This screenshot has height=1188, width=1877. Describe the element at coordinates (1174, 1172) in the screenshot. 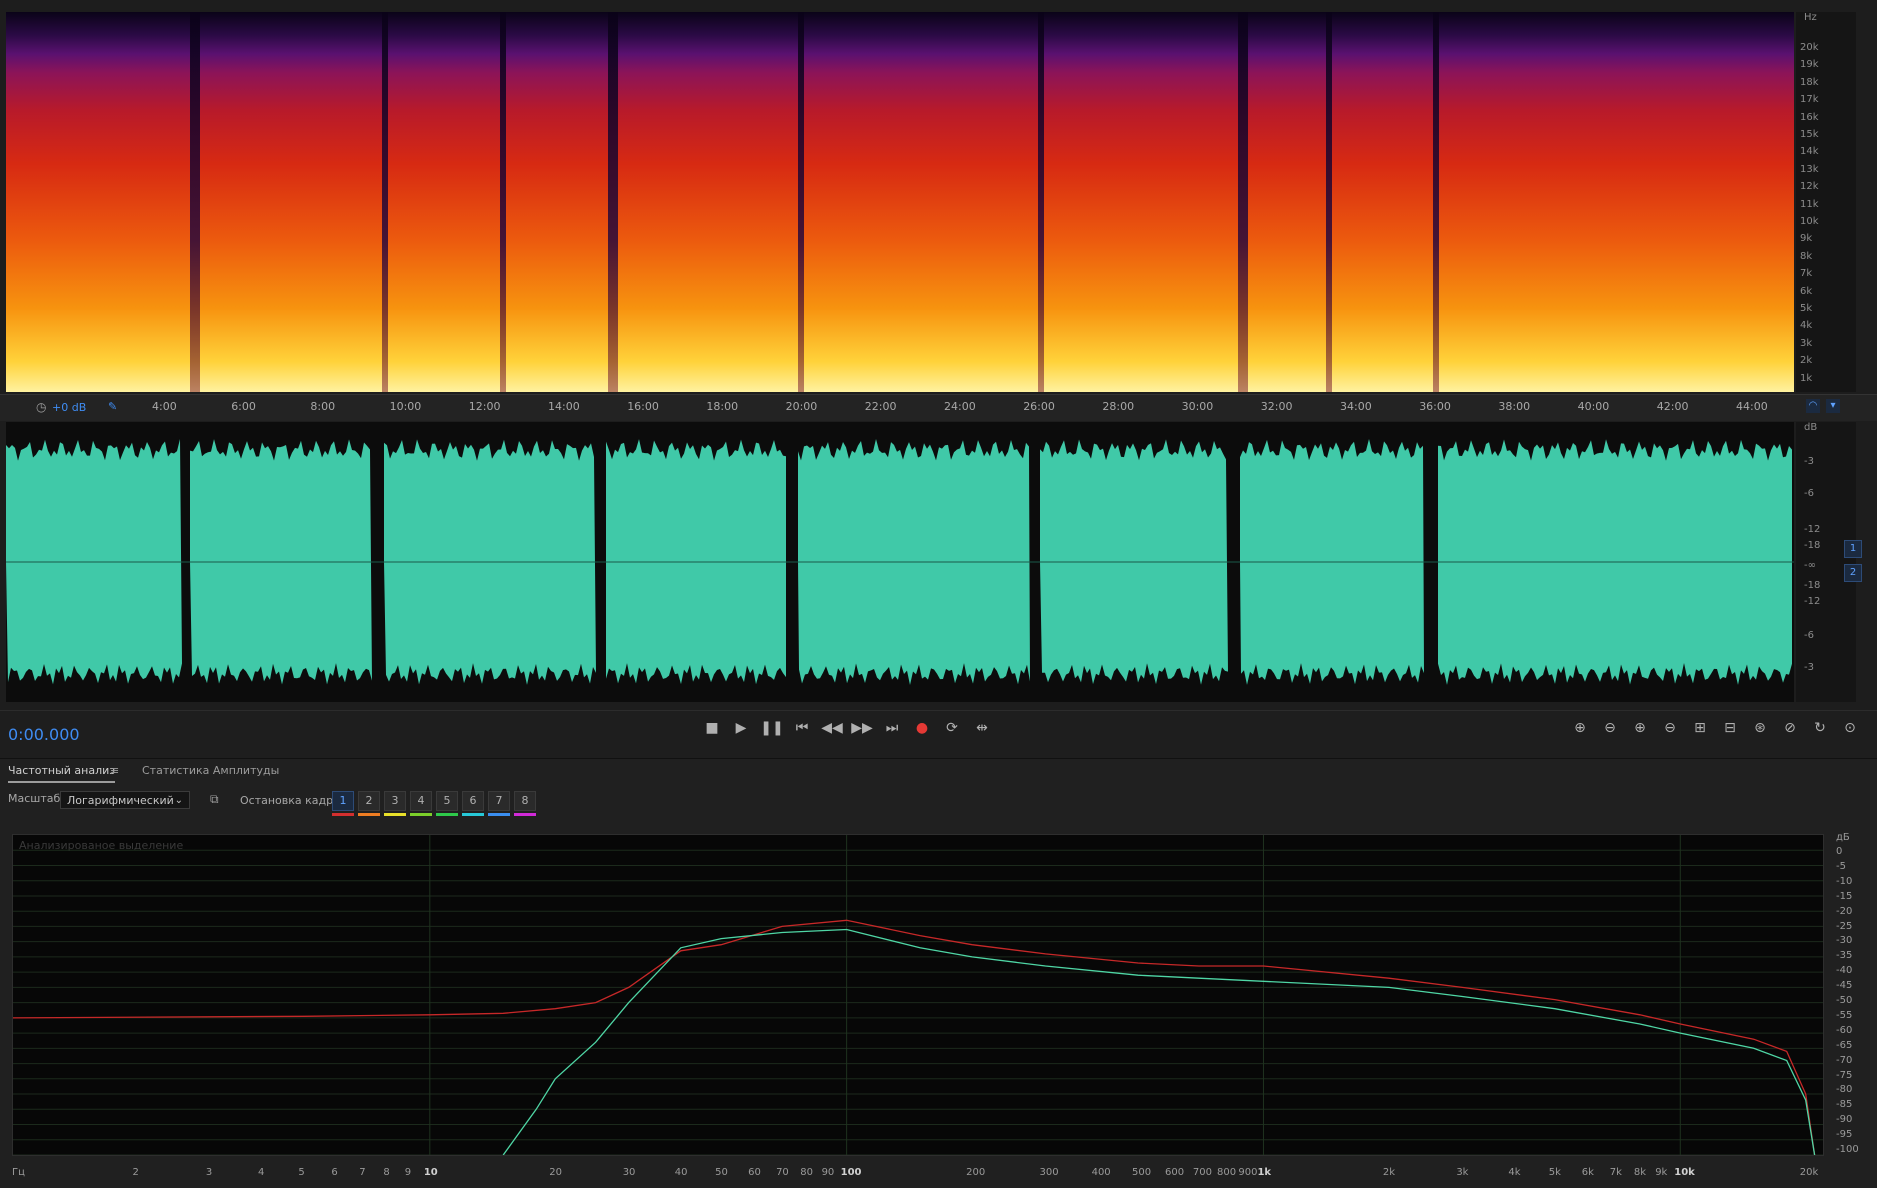

I see `x-tick-label: 600` at that location.